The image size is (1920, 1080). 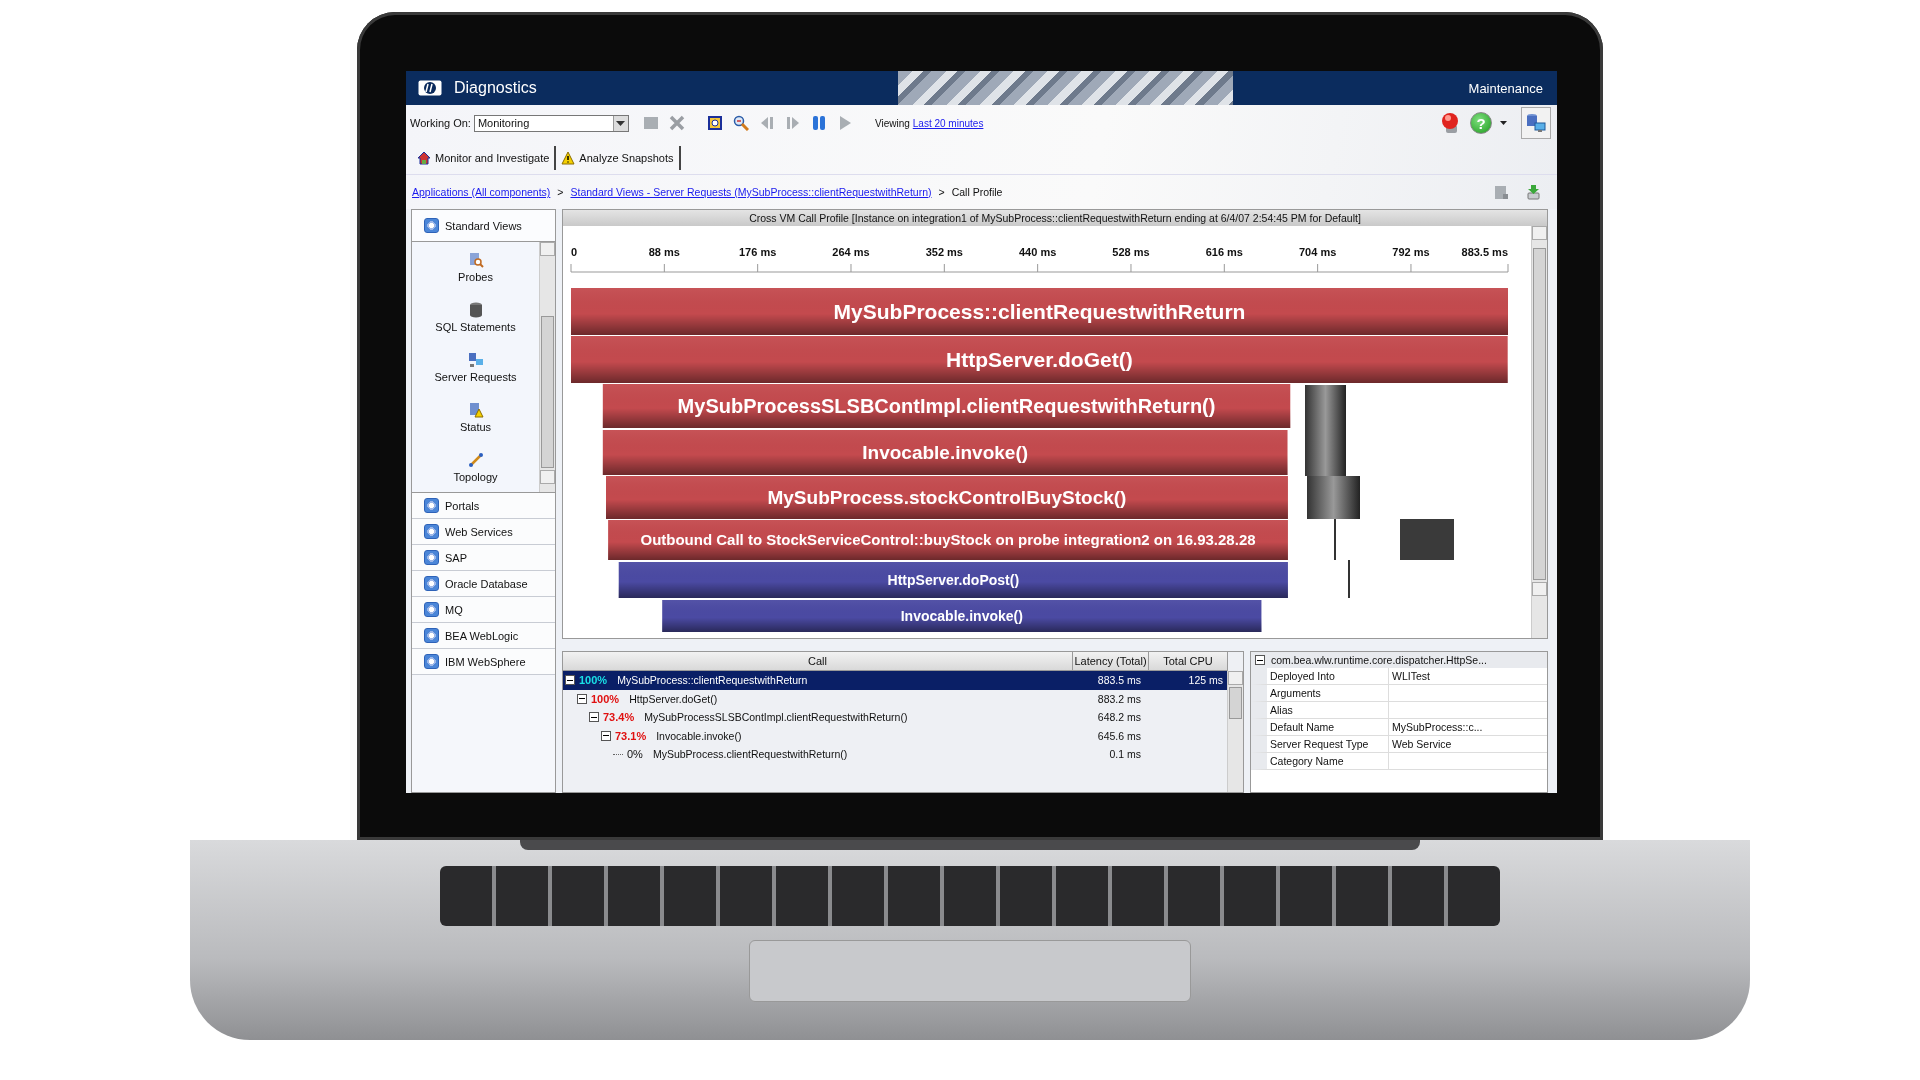 What do you see at coordinates (475, 359) in the screenshot?
I see `network-icon` at bounding box center [475, 359].